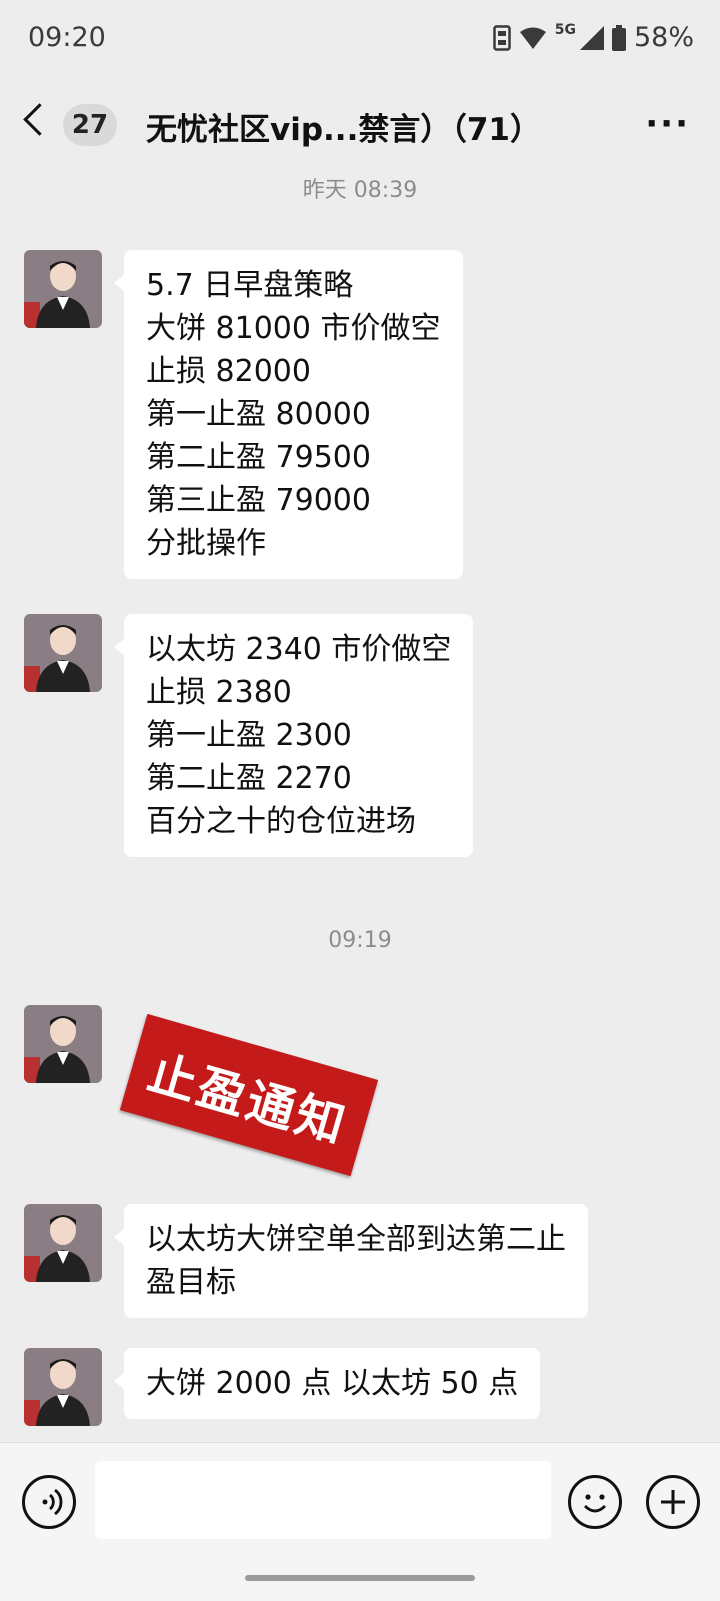 The height and width of the screenshot is (1601, 720). Describe the element at coordinates (502, 37) in the screenshot. I see `nfc-icon` at that location.